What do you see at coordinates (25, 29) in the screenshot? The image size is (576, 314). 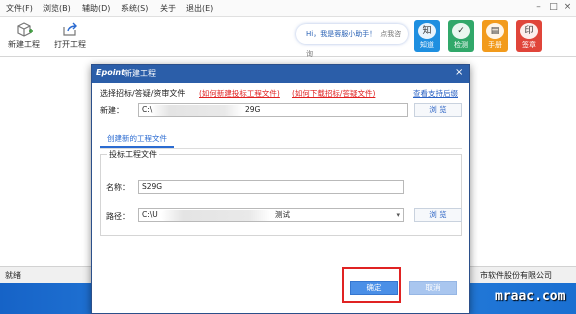 I see `new-project-icon` at bounding box center [25, 29].